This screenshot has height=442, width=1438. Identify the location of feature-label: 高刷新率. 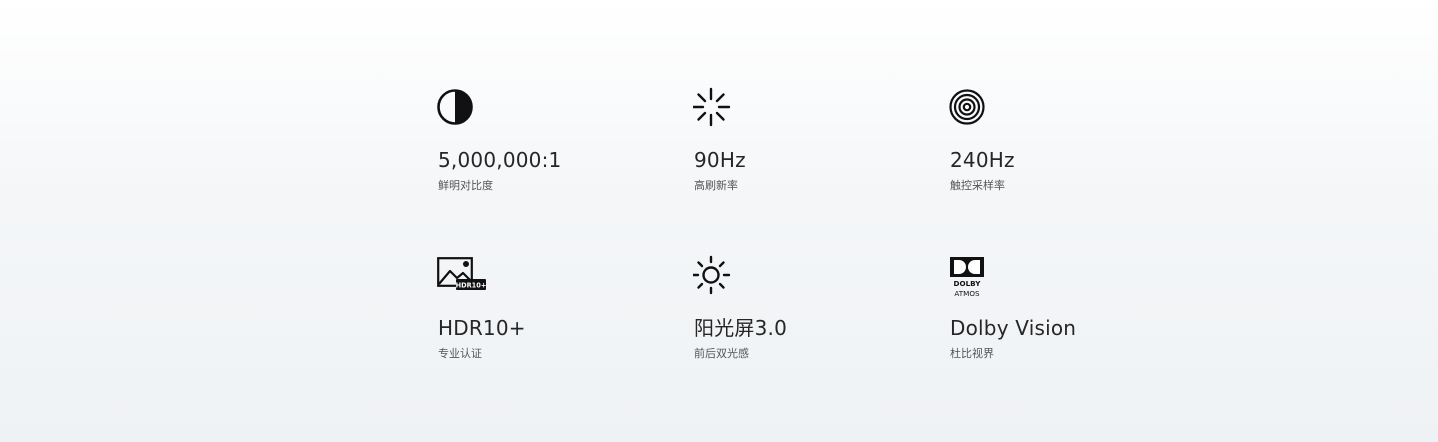
(716, 185).